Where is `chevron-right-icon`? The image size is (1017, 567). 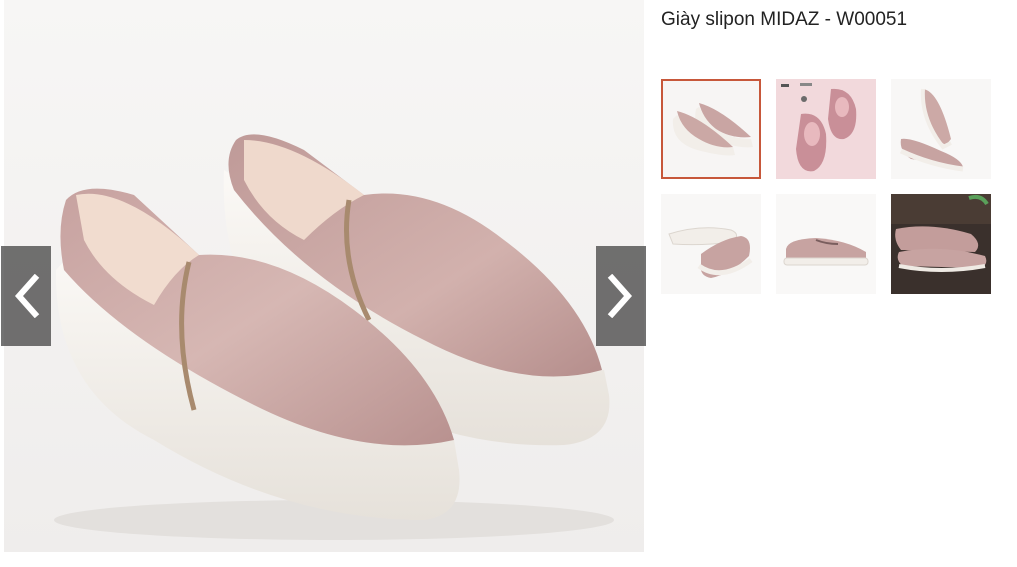 chevron-right-icon is located at coordinates (620, 296).